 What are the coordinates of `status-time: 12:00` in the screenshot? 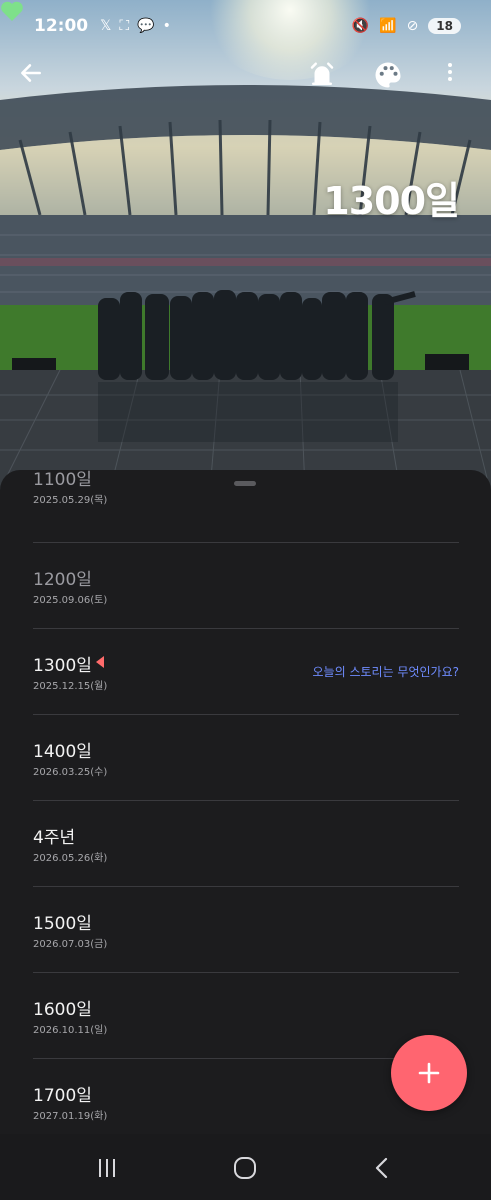 It's located at (61, 26).